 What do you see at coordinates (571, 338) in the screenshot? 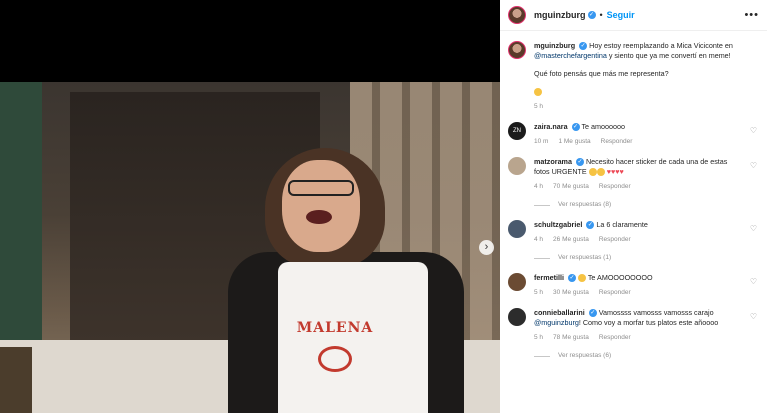
I see `comment-likes: 78 Me gusta` at bounding box center [571, 338].